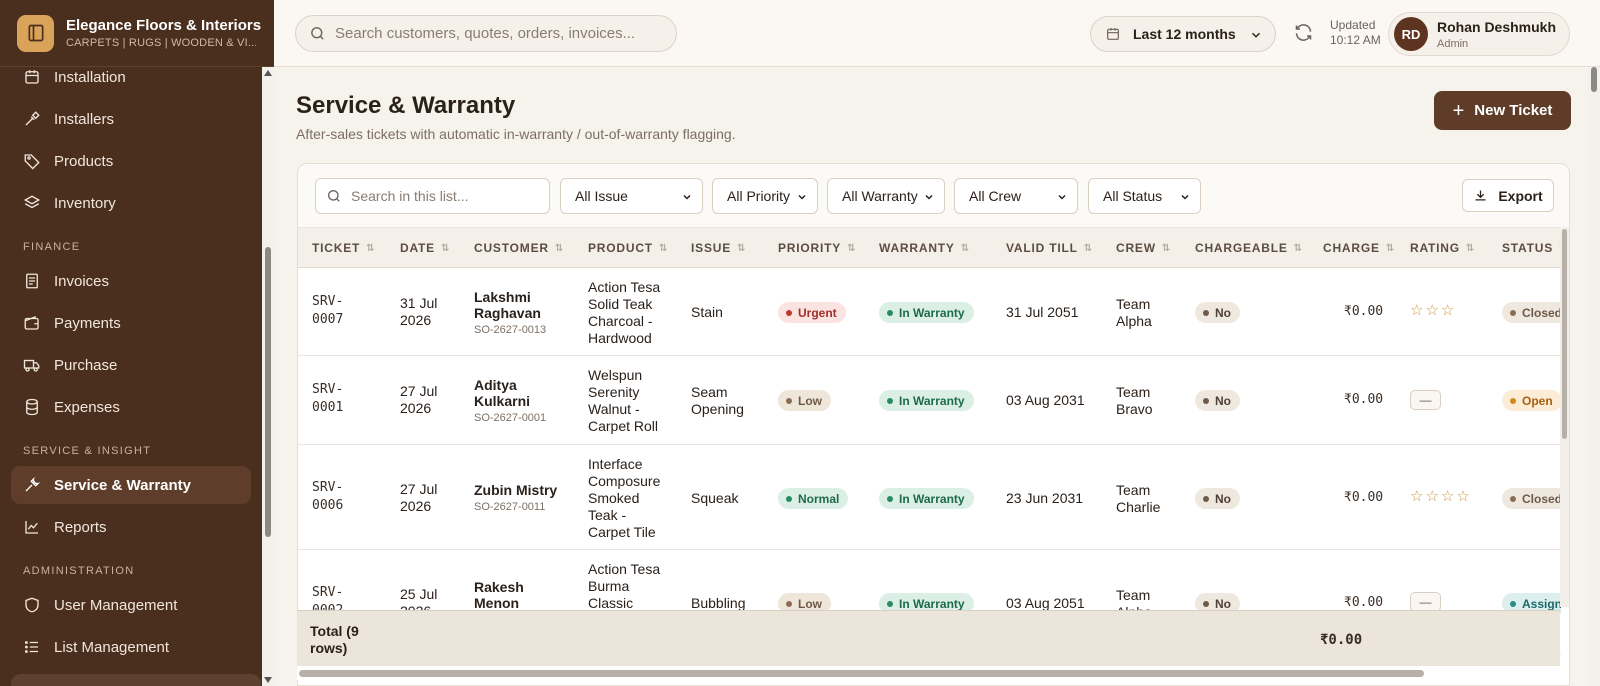 The image size is (1600, 686). What do you see at coordinates (268, 392) in the screenshot?
I see `sidebar-scroll-thumb` at bounding box center [268, 392].